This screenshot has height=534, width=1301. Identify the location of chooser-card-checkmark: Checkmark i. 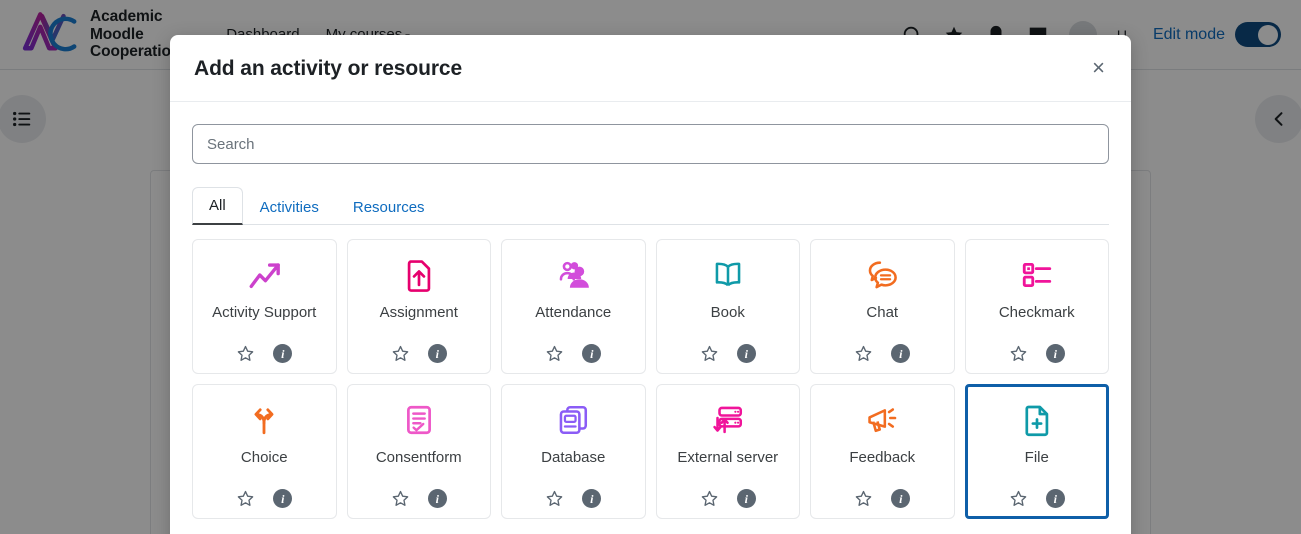
(1036, 306).